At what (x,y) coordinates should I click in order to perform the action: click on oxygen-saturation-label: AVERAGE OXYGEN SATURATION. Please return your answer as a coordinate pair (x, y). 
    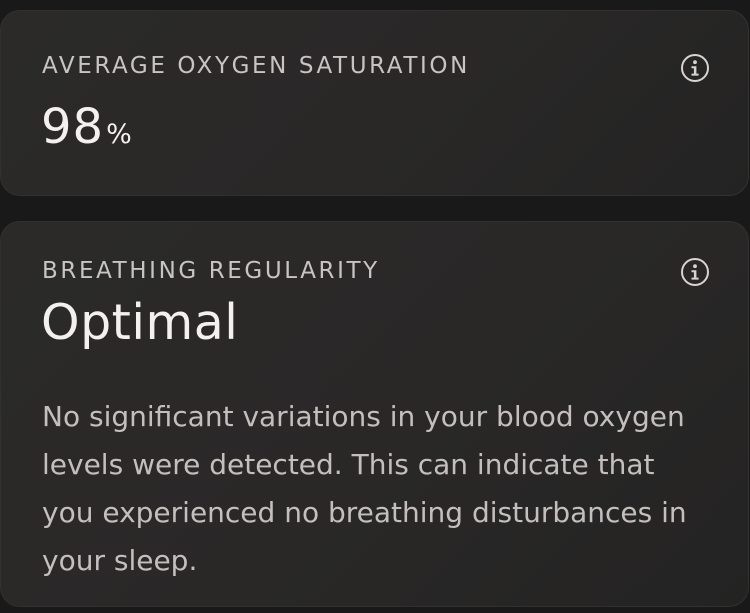
    Looking at the image, I should click on (256, 66).